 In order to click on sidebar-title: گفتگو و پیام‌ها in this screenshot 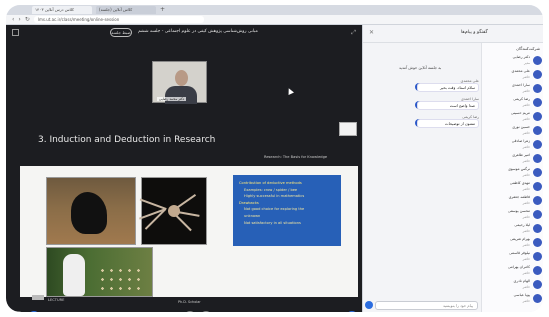, I will do `click(474, 32)`.